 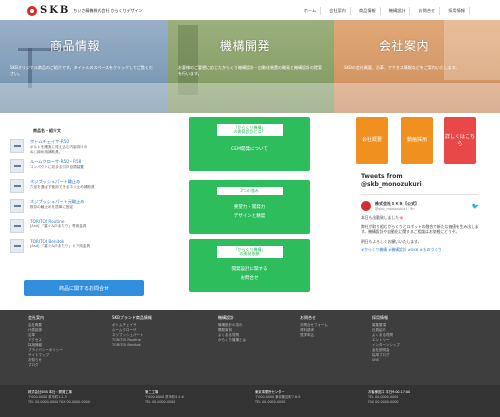 I want to click on box-link-text: 開発設計に関する, so click(x=249, y=269).